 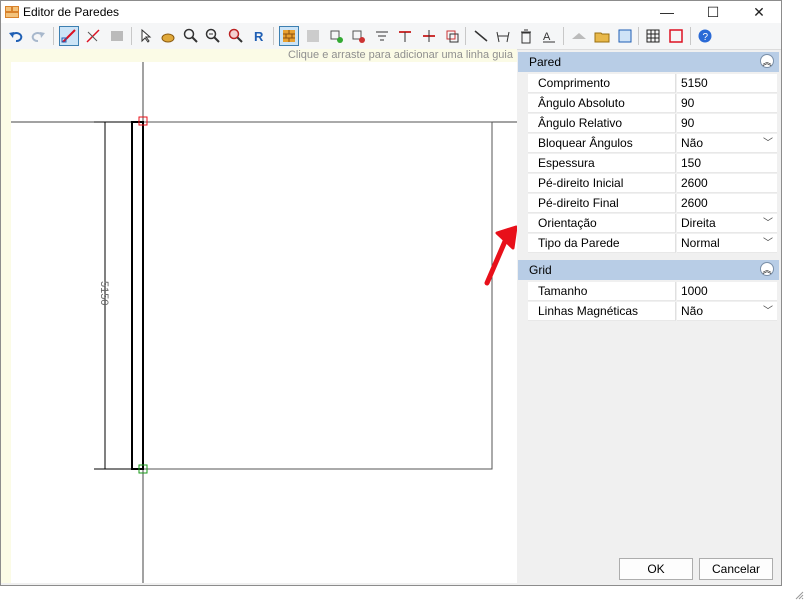 I want to click on red-arrow-head, so click(x=506, y=237).